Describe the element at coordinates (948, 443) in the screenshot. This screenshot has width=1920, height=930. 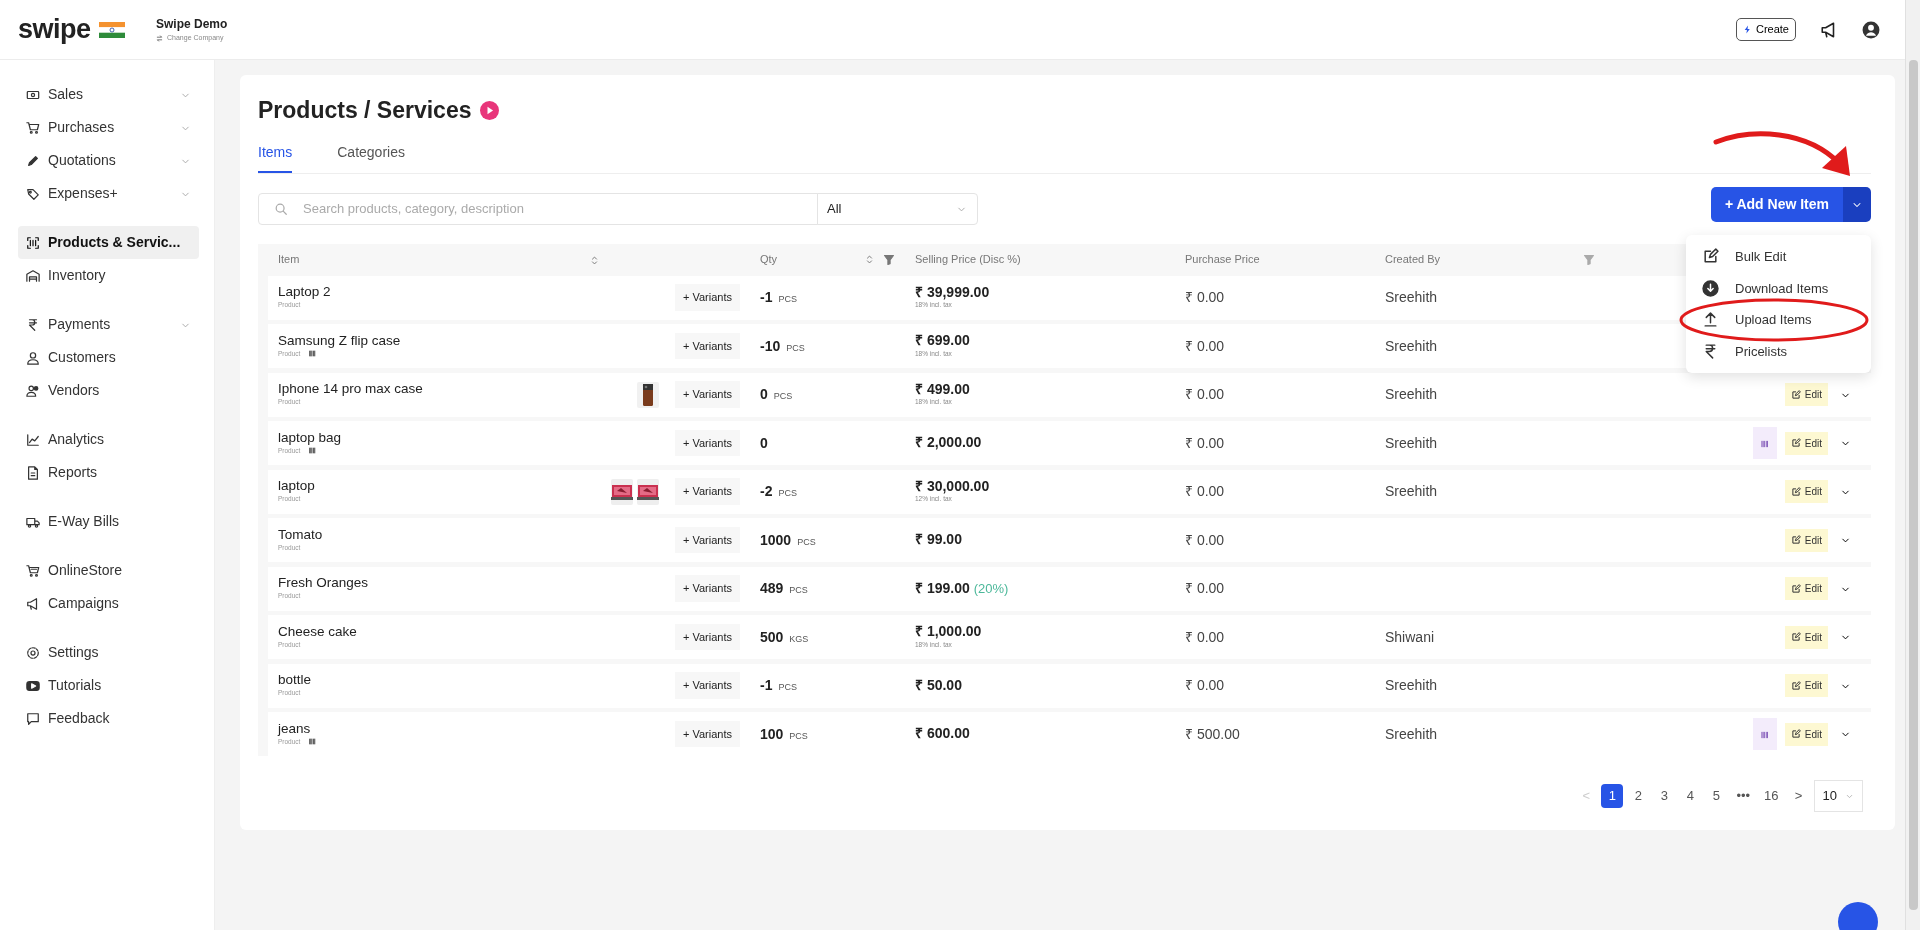
I see `selling-price: ₹ 2,000.00` at that location.